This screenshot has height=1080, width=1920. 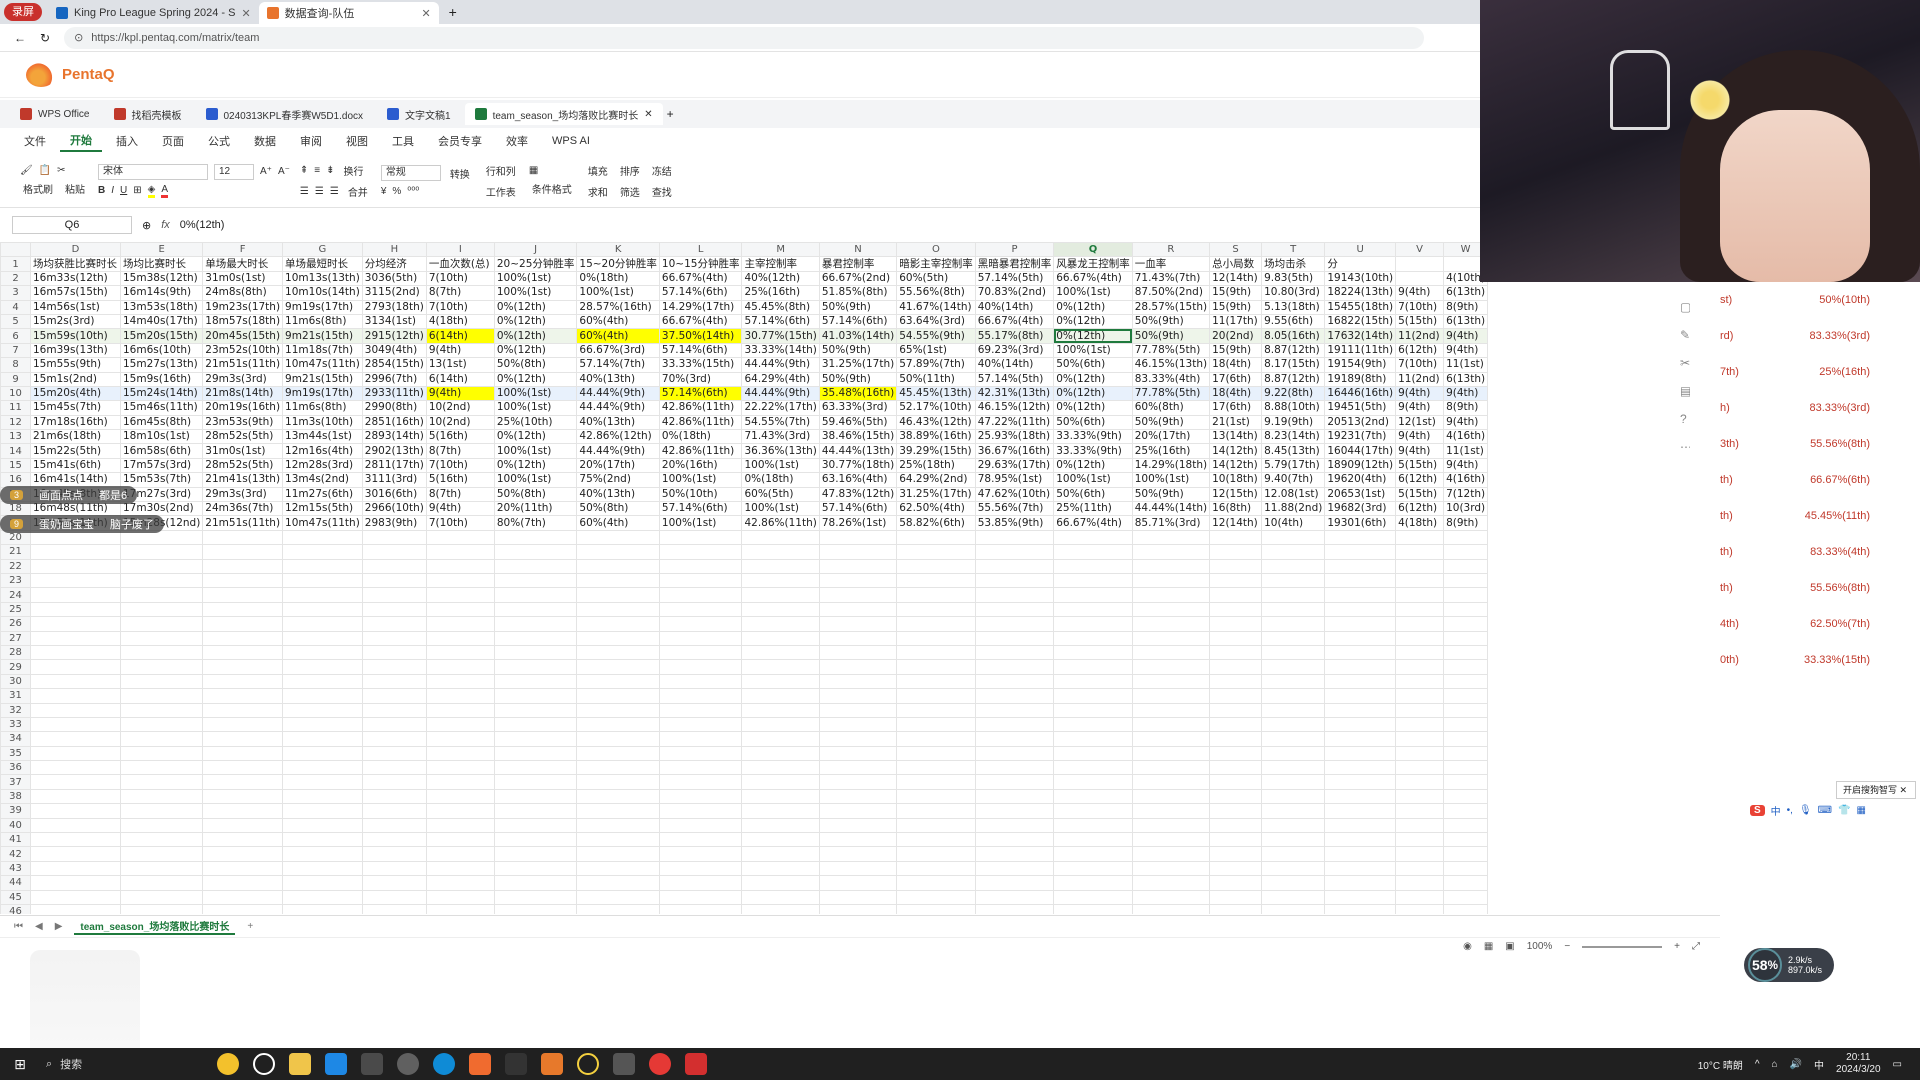 What do you see at coordinates (1236, 264) in the screenshot?
I see `header-cell: 总小局数` at bounding box center [1236, 264].